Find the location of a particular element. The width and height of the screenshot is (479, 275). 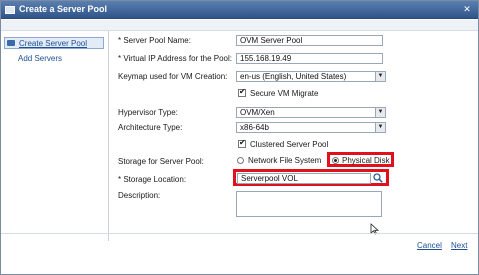

server-pool-name-input: OVM Server Pool is located at coordinates (309, 40).